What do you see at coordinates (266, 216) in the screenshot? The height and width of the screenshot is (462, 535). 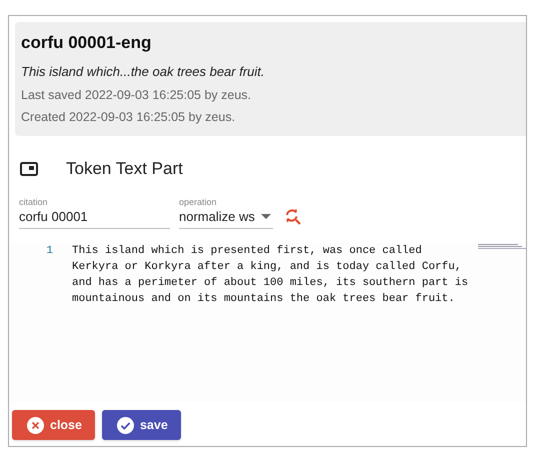 I see `dropdown-arrow-icon` at bounding box center [266, 216].